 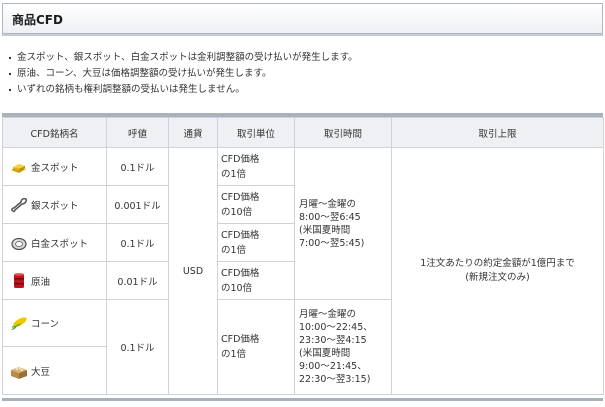 What do you see at coordinates (37, 20) in the screenshot?
I see `page-title: 商品CFD` at bounding box center [37, 20].